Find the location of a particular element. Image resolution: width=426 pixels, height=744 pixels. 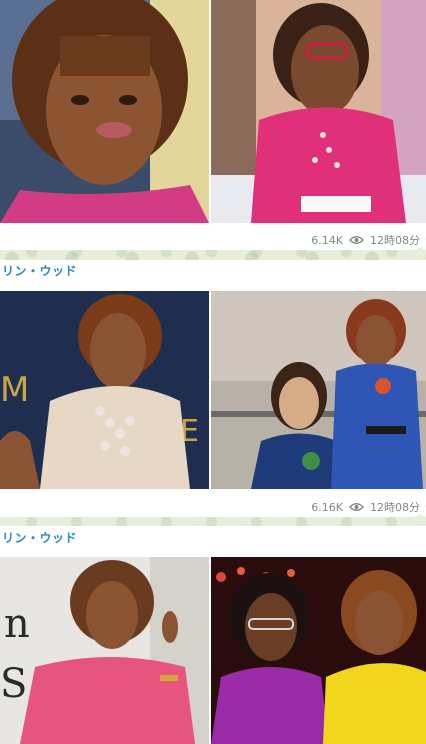

message-meta: 6.14K 12時08分 is located at coordinates (365, 240).